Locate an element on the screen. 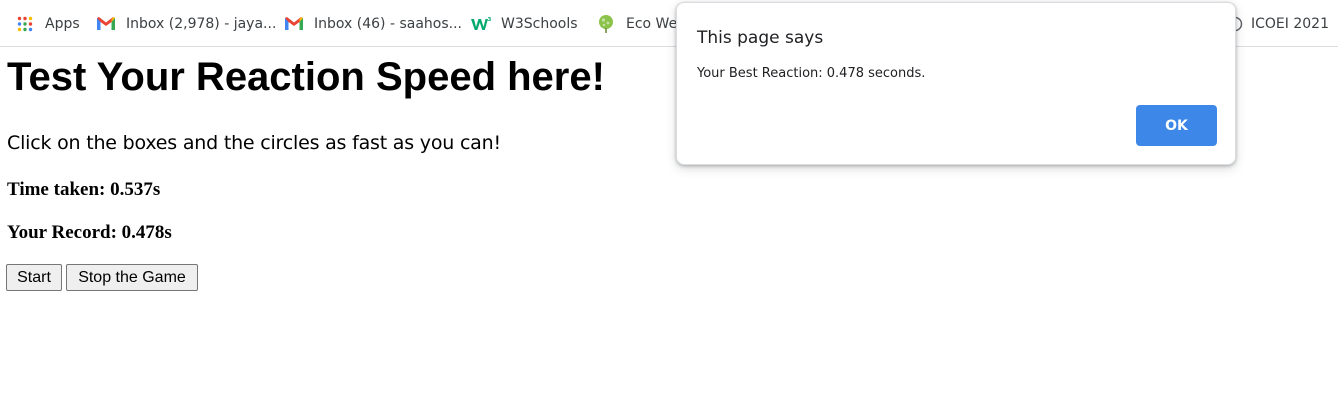 This screenshot has height=412, width=1338. bookmark-label: Apps is located at coordinates (62, 23).